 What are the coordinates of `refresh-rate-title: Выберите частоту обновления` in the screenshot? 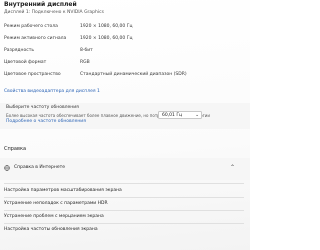 It's located at (42, 107).